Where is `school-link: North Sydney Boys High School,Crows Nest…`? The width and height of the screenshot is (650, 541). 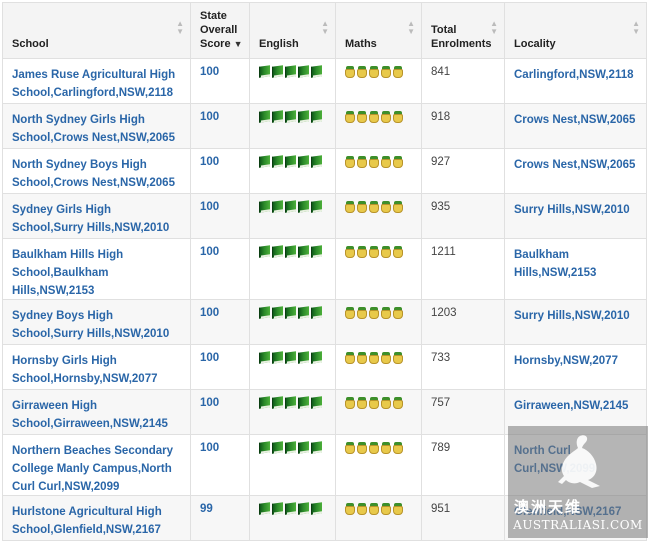
school-link: North Sydney Boys High School,Crows Nest… is located at coordinates (93, 174).